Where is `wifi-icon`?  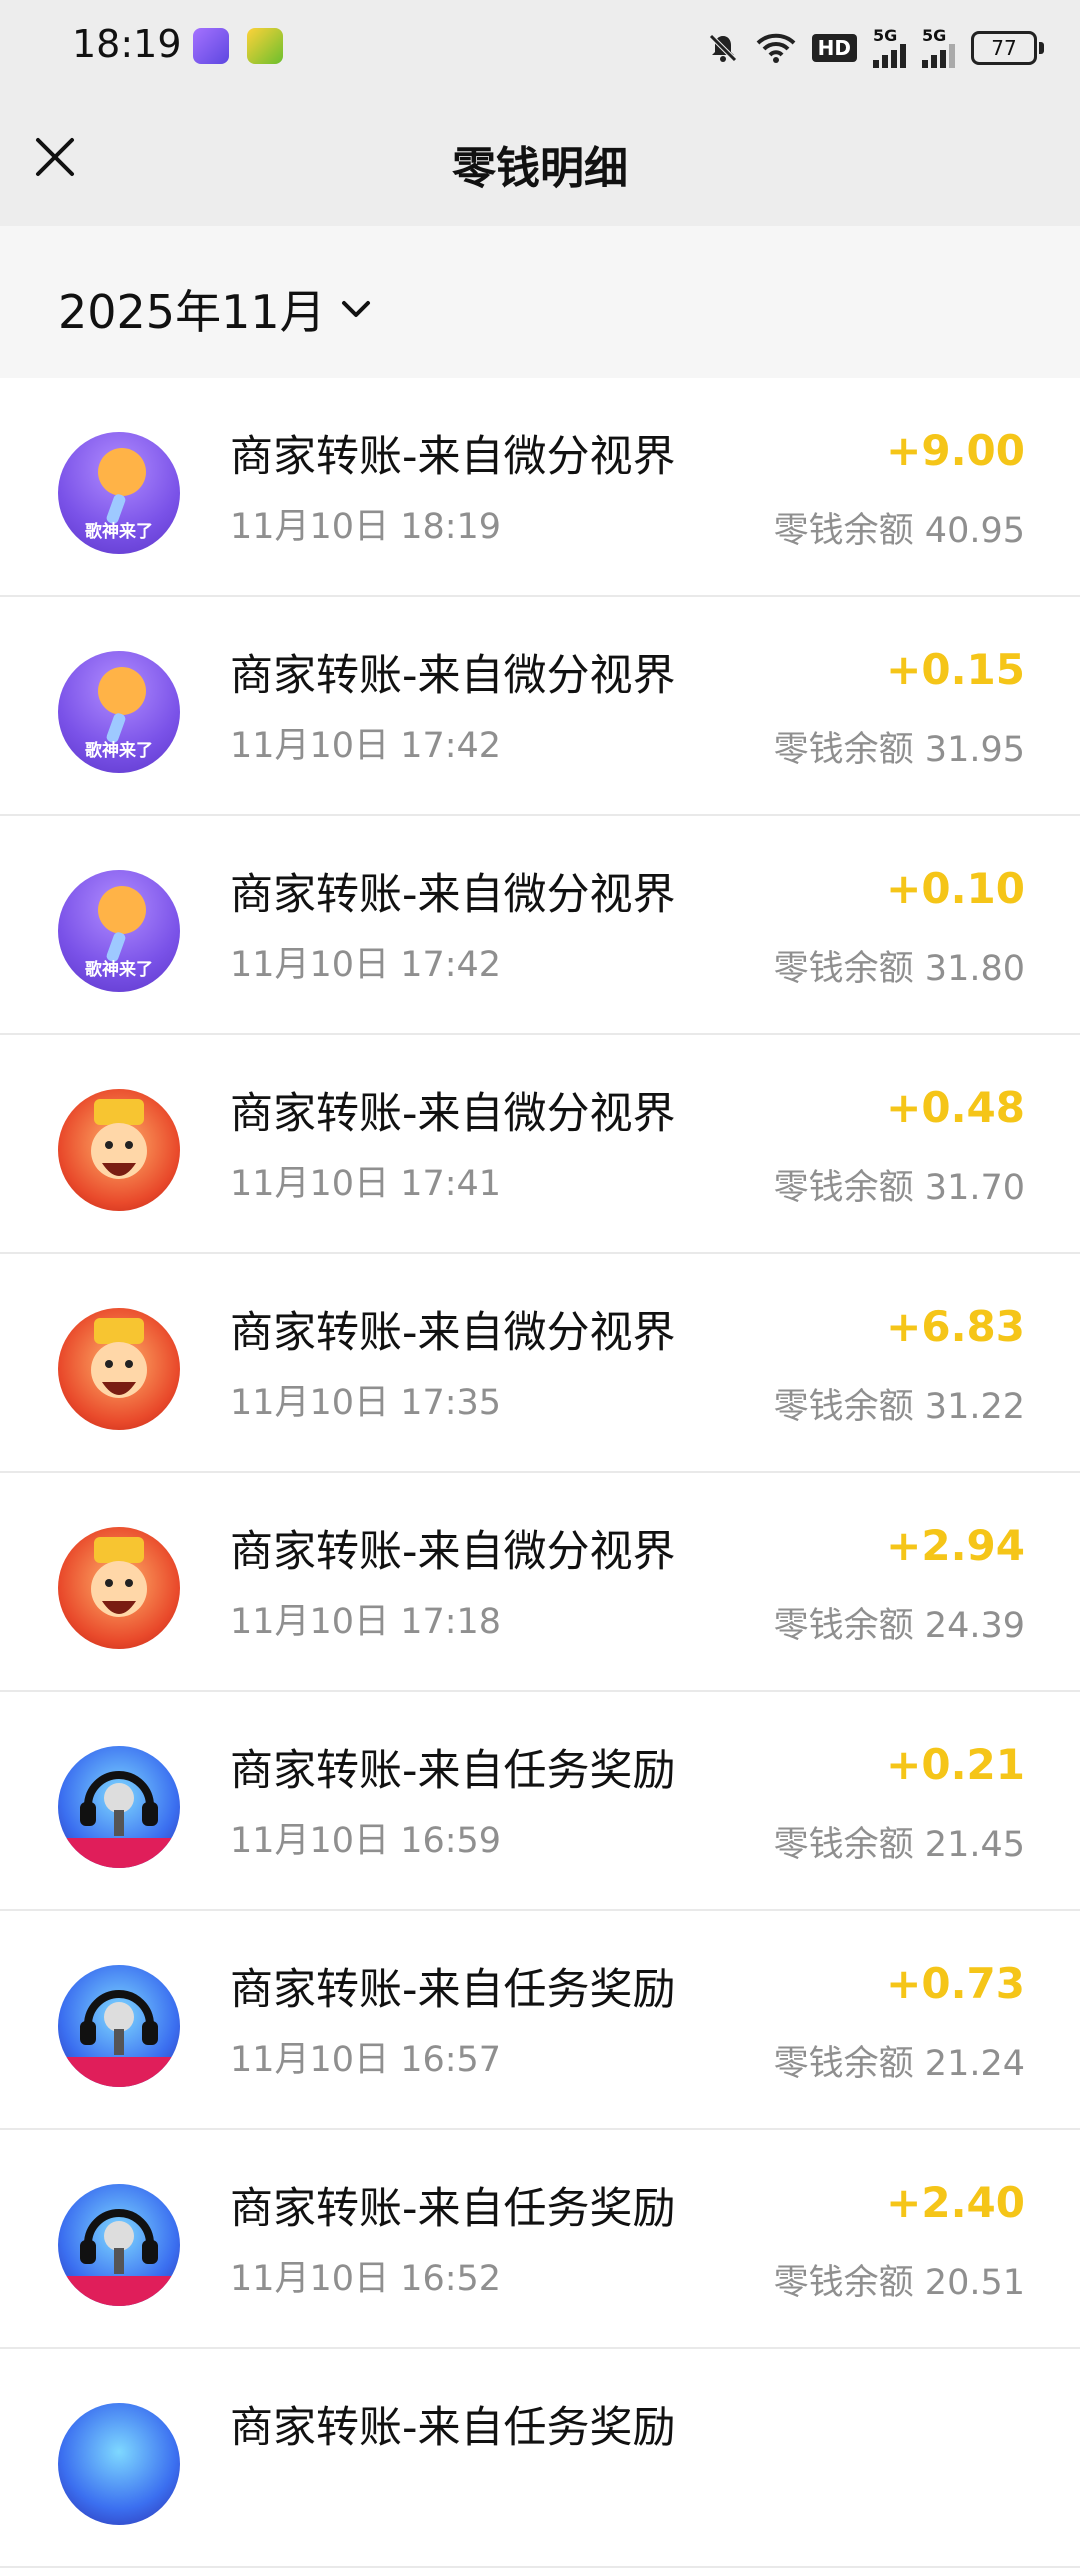 wifi-icon is located at coordinates (776, 48).